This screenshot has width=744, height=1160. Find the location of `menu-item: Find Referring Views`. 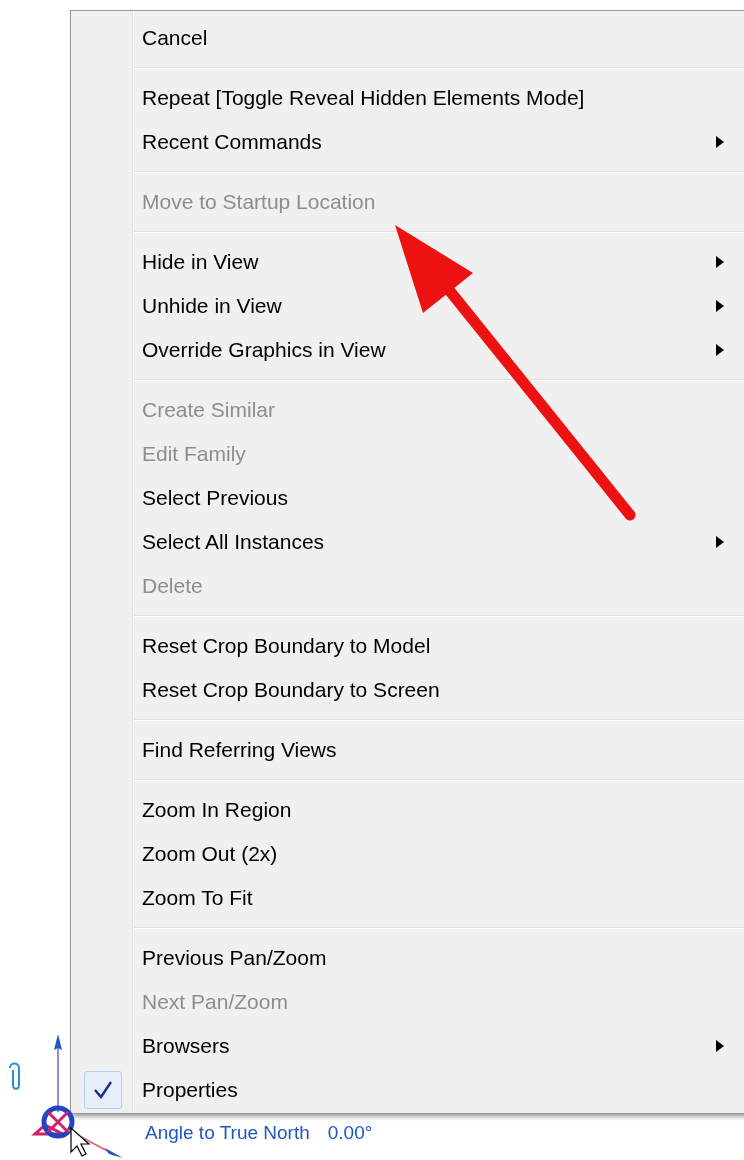

menu-item: Find Referring Views is located at coordinates (407, 750).